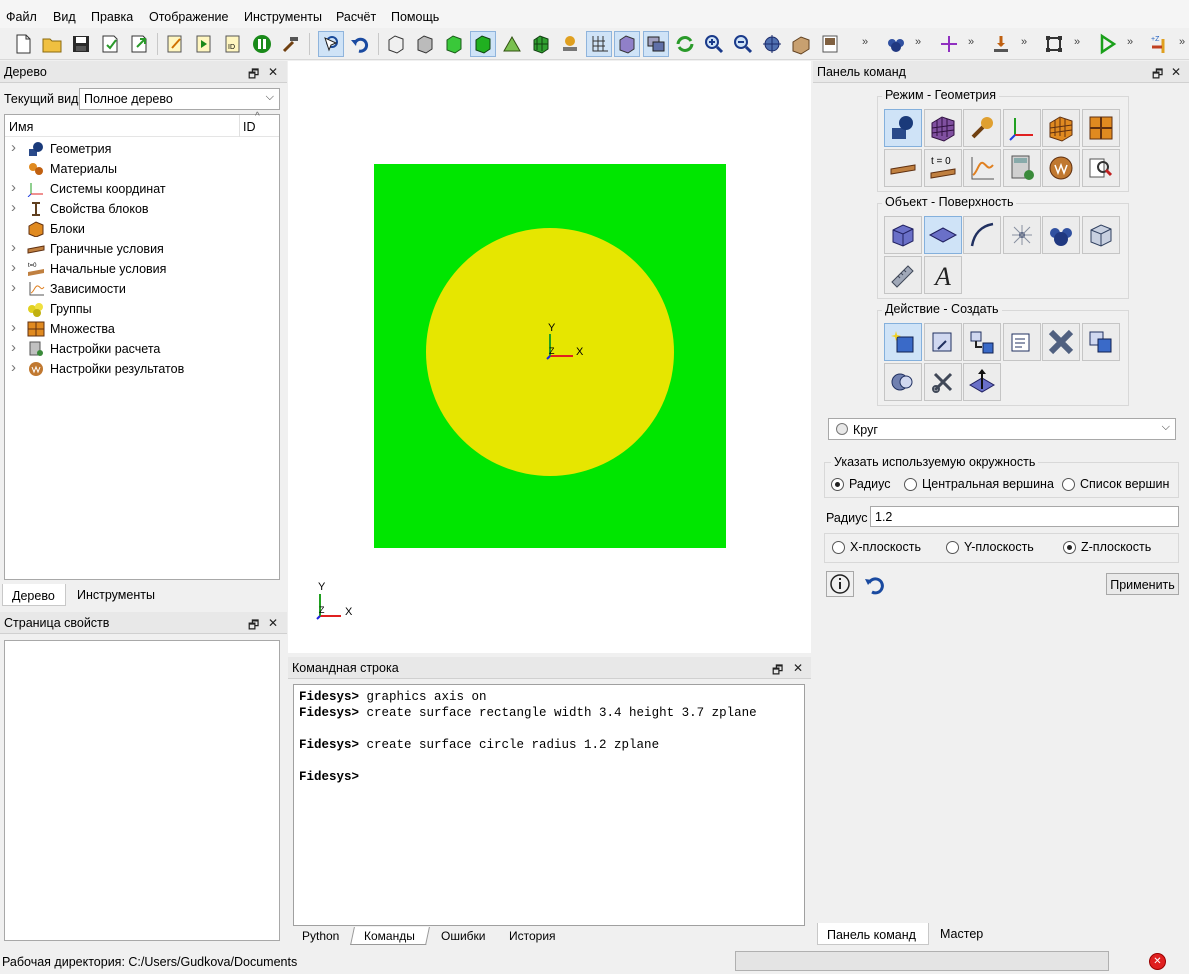 This screenshot has width=1189, height=974. What do you see at coordinates (1061, 168) in the screenshot?
I see `results-mode-button` at bounding box center [1061, 168].